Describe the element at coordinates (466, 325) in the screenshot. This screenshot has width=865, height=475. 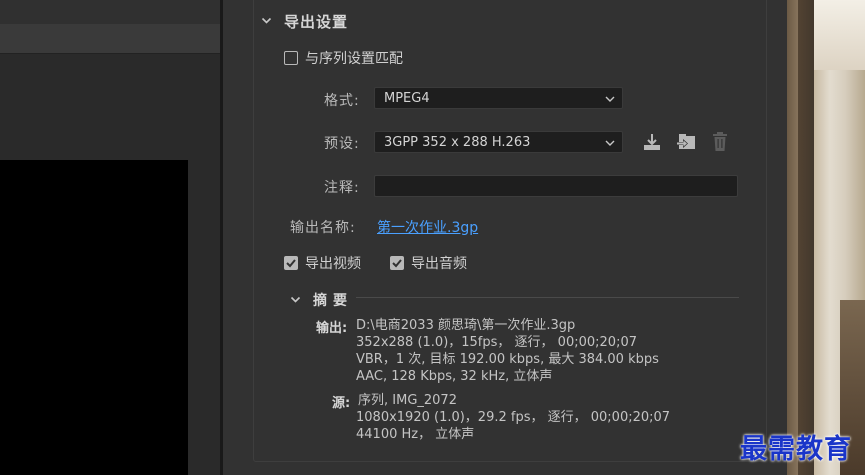
I see `summary-output-line: D:\电商2033 颜思琦\第一次作业.3gp` at that location.